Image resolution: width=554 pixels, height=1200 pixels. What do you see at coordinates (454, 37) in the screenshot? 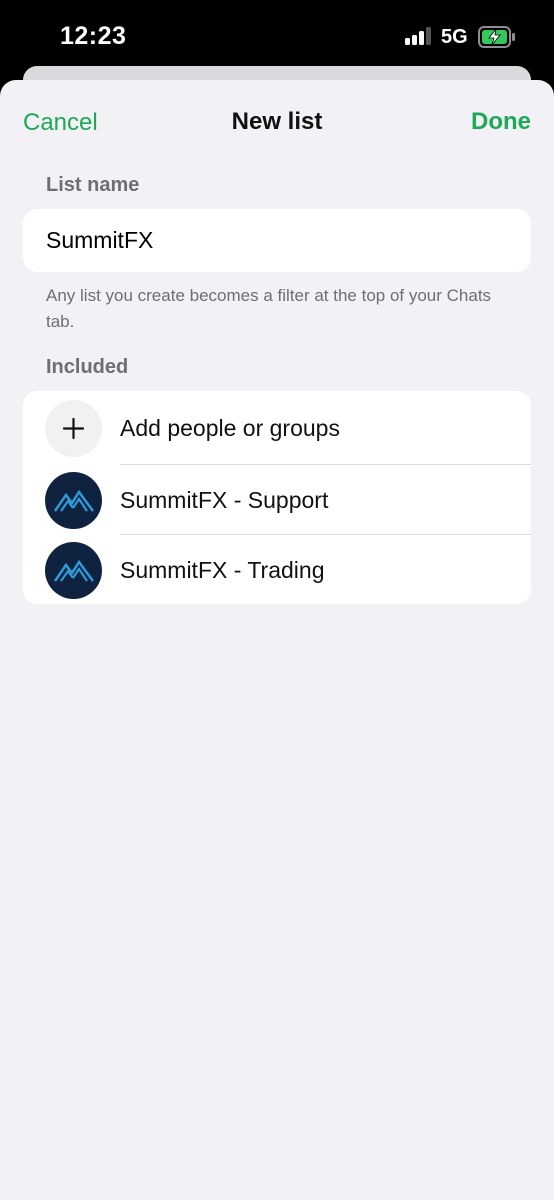
I see `network-type: 5G` at bounding box center [454, 37].